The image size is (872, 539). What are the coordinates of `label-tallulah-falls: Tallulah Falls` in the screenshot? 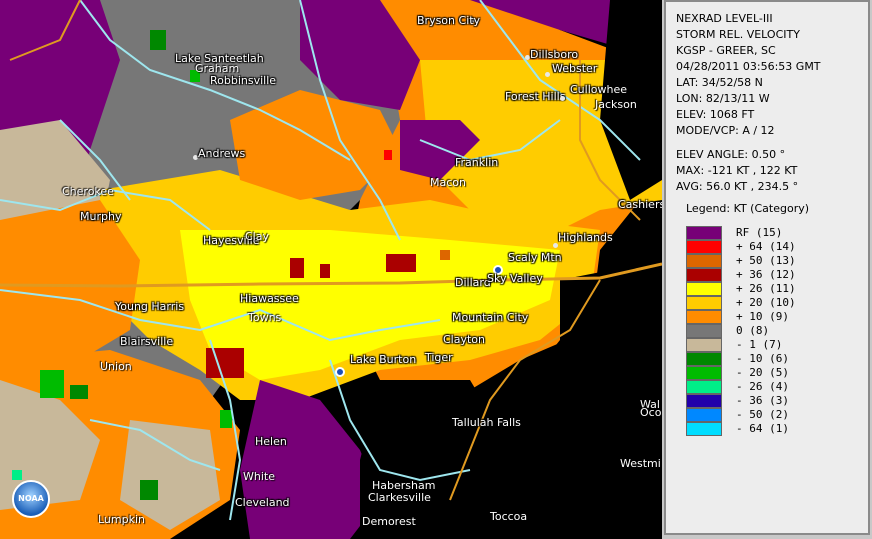 It's located at (486, 422).